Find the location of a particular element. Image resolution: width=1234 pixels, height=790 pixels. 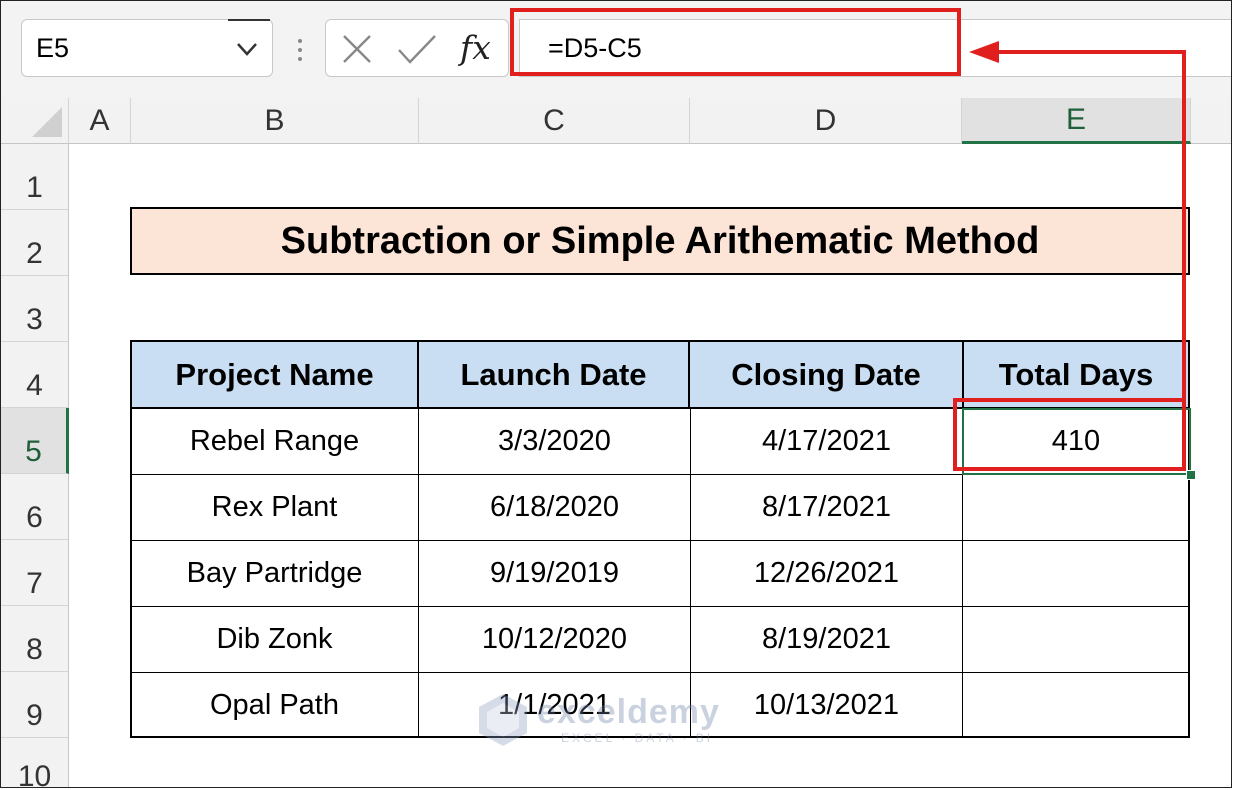

row-header-4: 4 is located at coordinates (35, 375).